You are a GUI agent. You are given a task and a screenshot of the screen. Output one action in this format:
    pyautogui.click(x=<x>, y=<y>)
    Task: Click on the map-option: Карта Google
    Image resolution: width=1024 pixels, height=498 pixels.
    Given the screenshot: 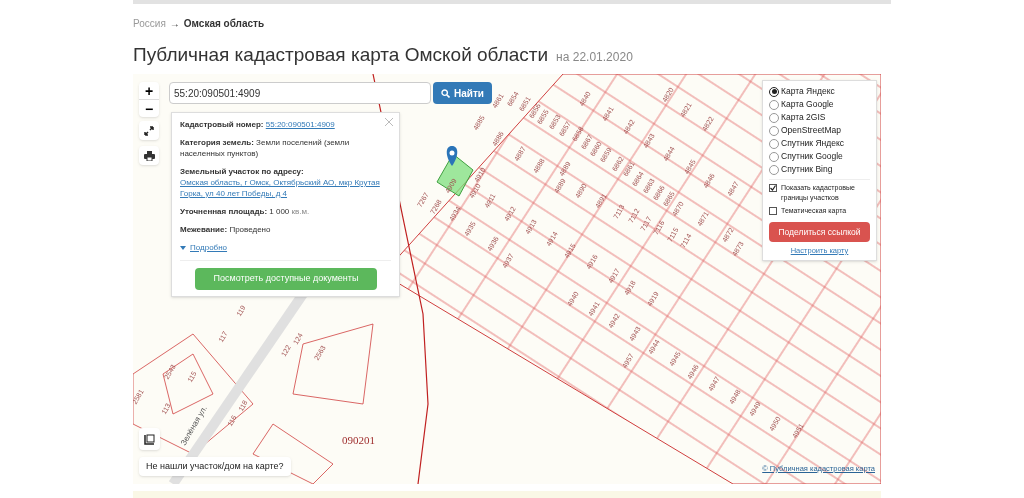 What is the action you would take?
    pyautogui.click(x=807, y=104)
    